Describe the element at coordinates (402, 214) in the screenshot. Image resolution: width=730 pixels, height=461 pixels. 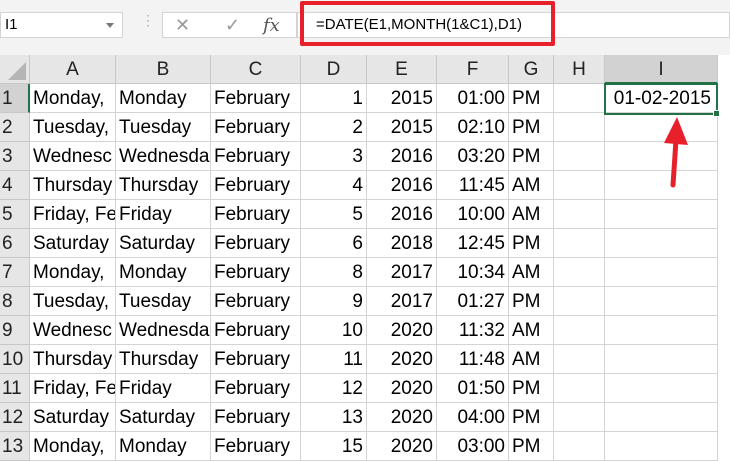
I see `cell-E5: 2016` at that location.